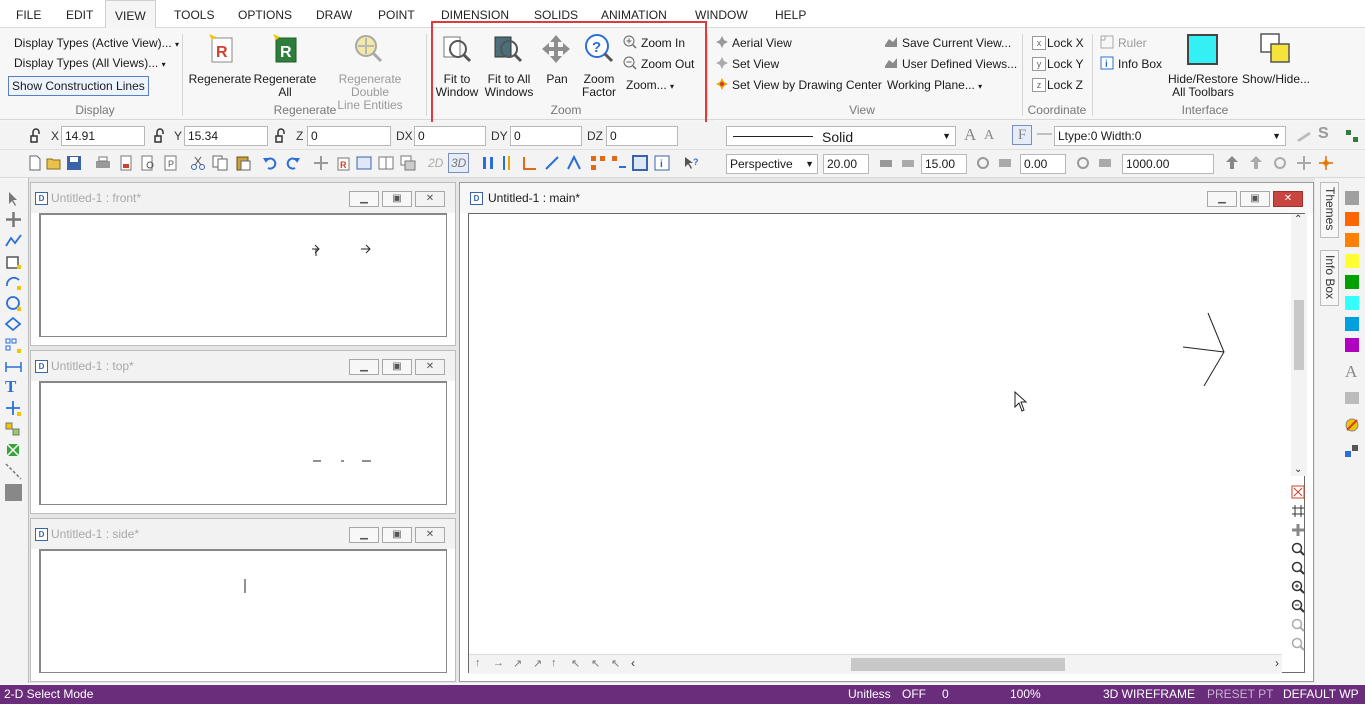 This screenshot has width=1365, height=704. I want to click on walk-icon, so click(1326, 163).